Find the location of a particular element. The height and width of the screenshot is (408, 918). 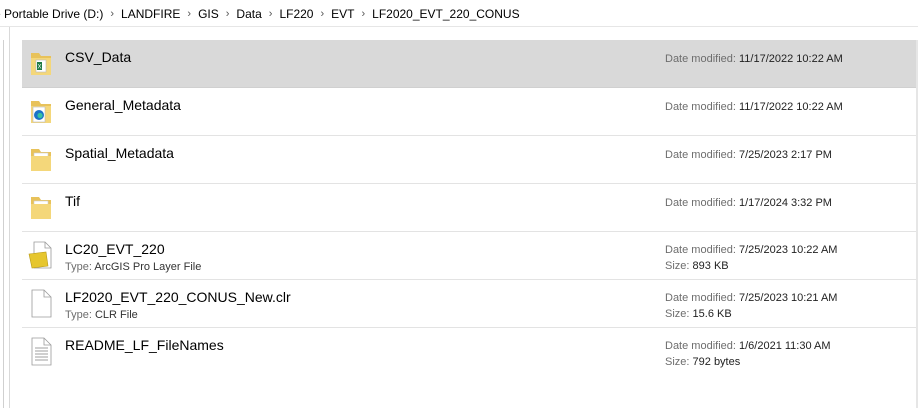

breadcrumb-item-lf220: LF220 is located at coordinates (296, 14).